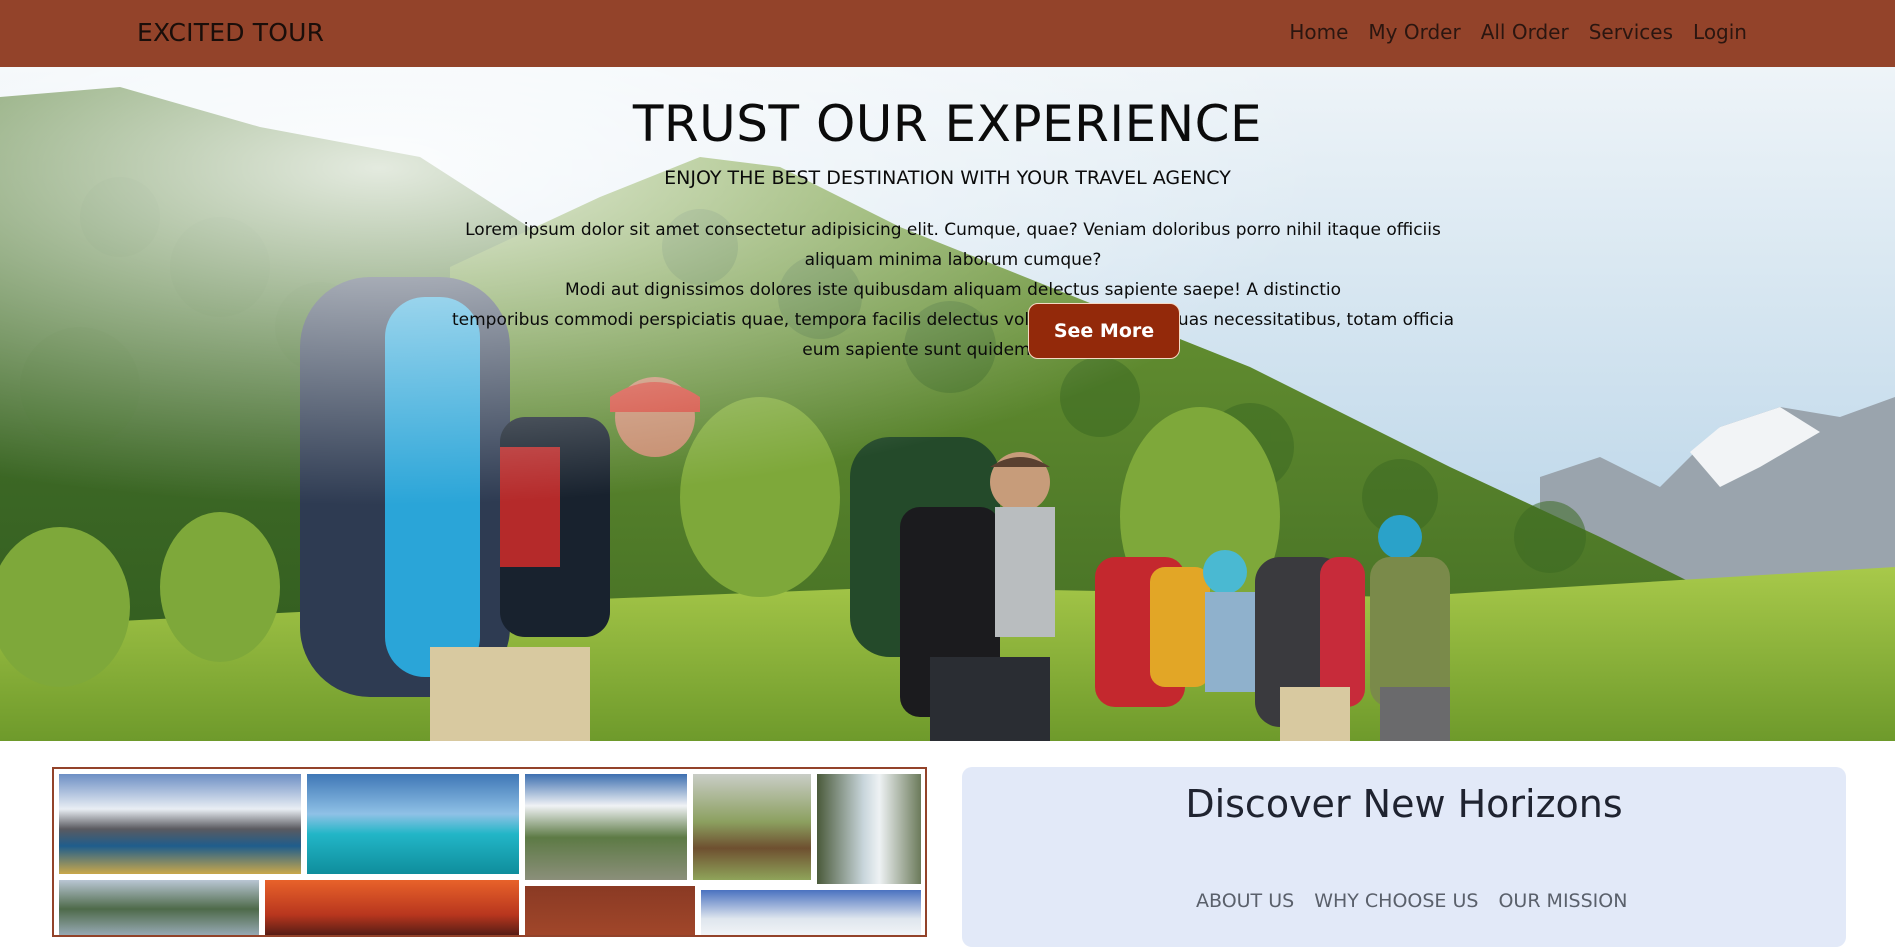 The image size is (1895, 947). Describe the element at coordinates (180, 824) in the screenshot. I see `gallery-image-mountains` at that location.